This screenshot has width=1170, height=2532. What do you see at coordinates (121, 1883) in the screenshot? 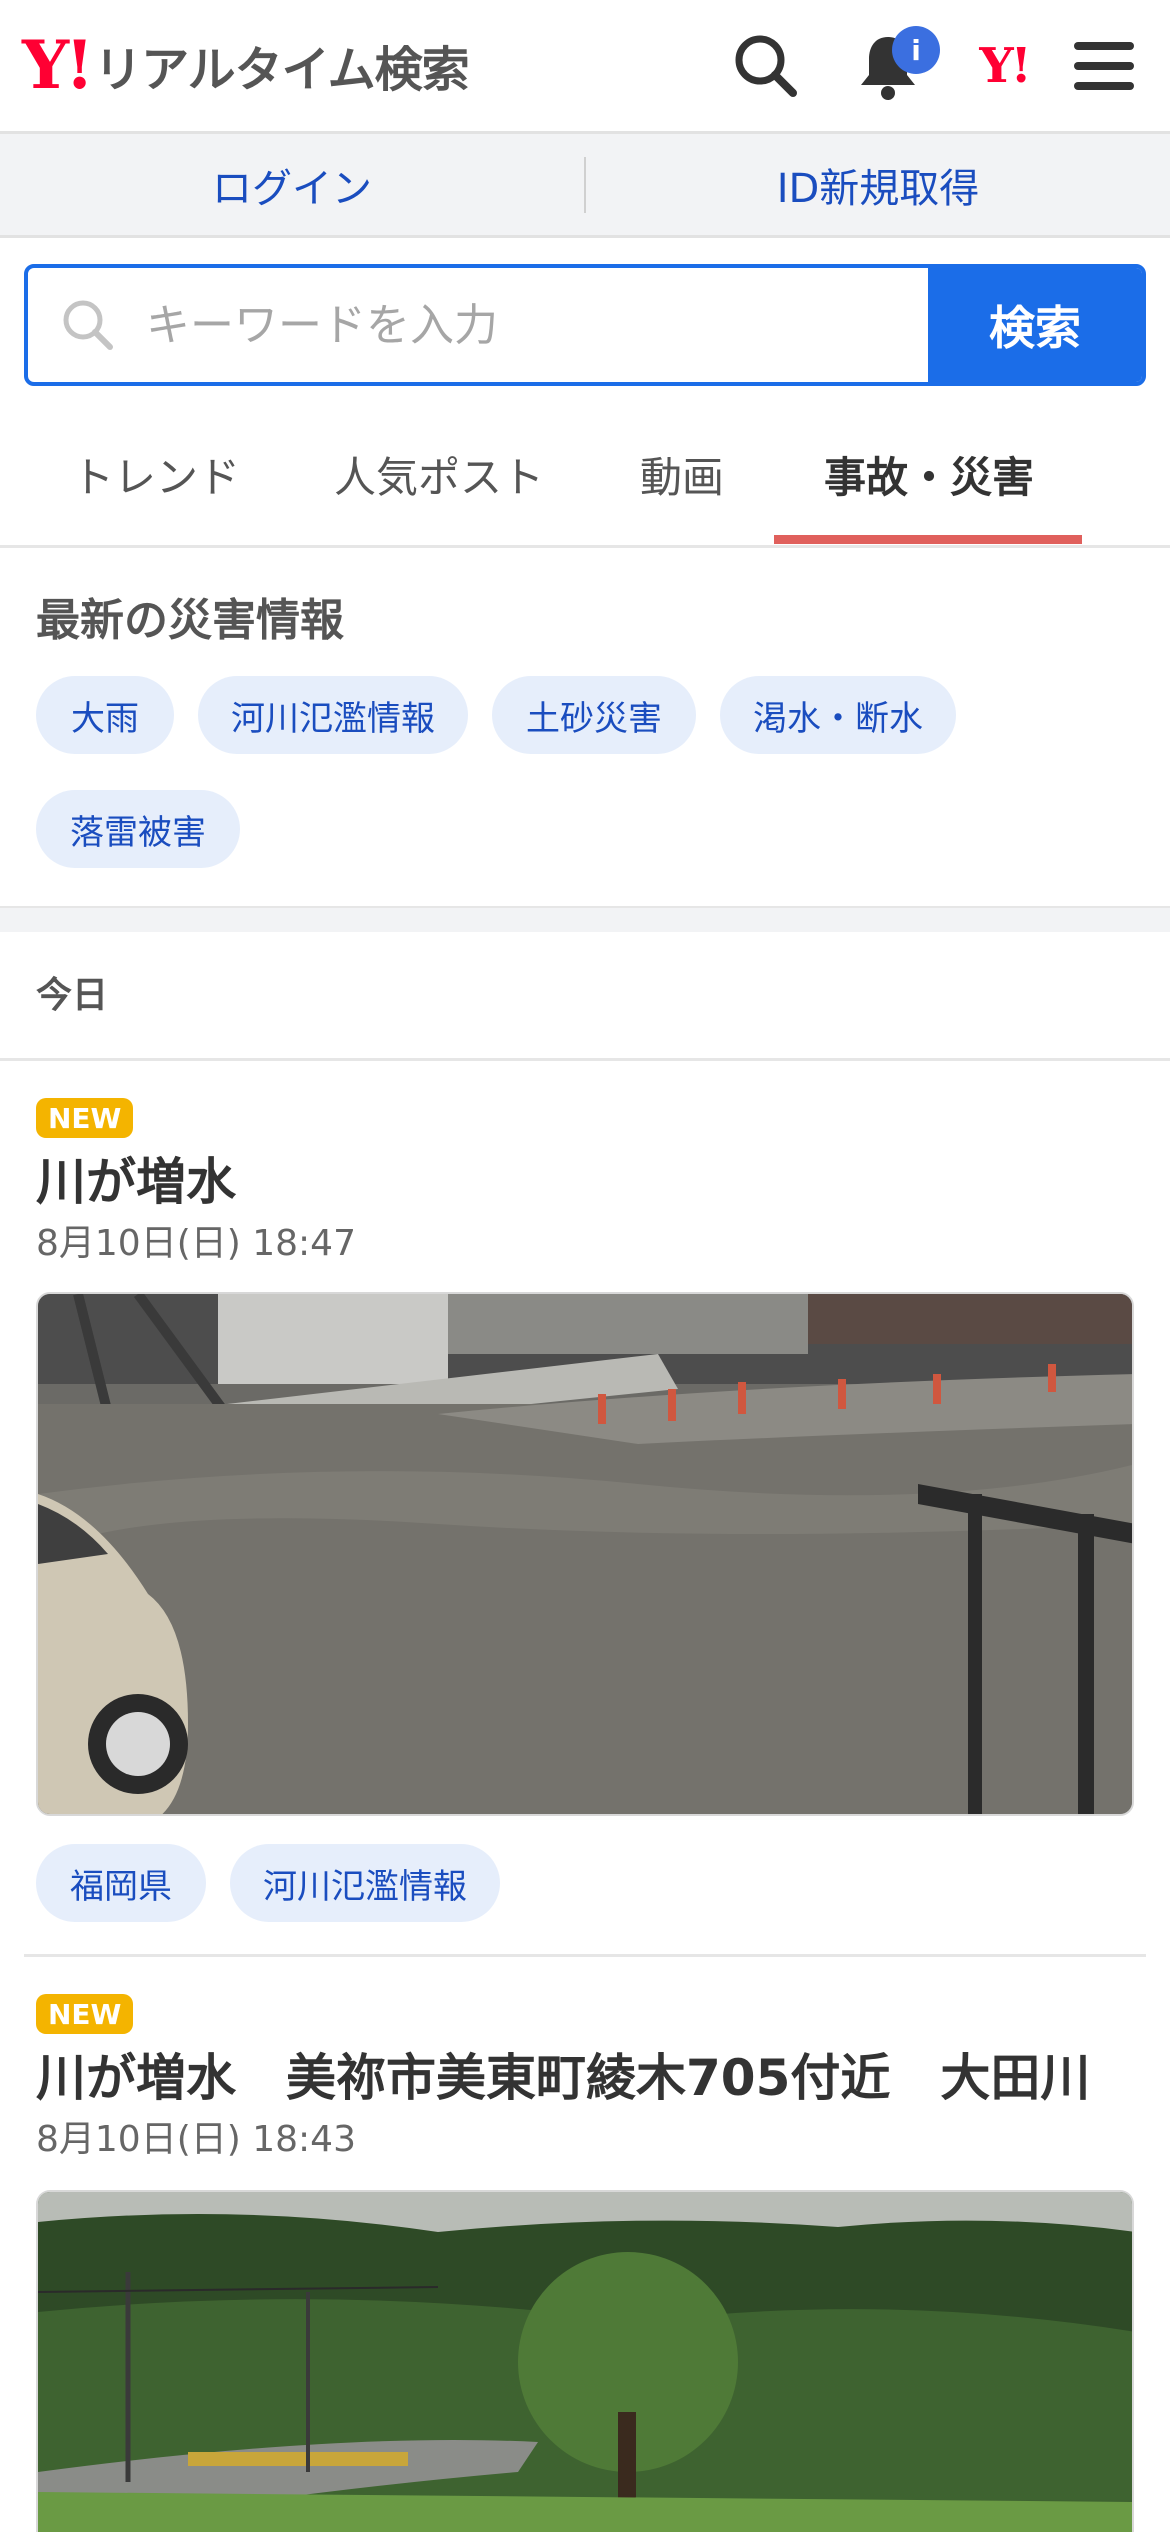
I see `post-tag: 福岡県` at bounding box center [121, 1883].